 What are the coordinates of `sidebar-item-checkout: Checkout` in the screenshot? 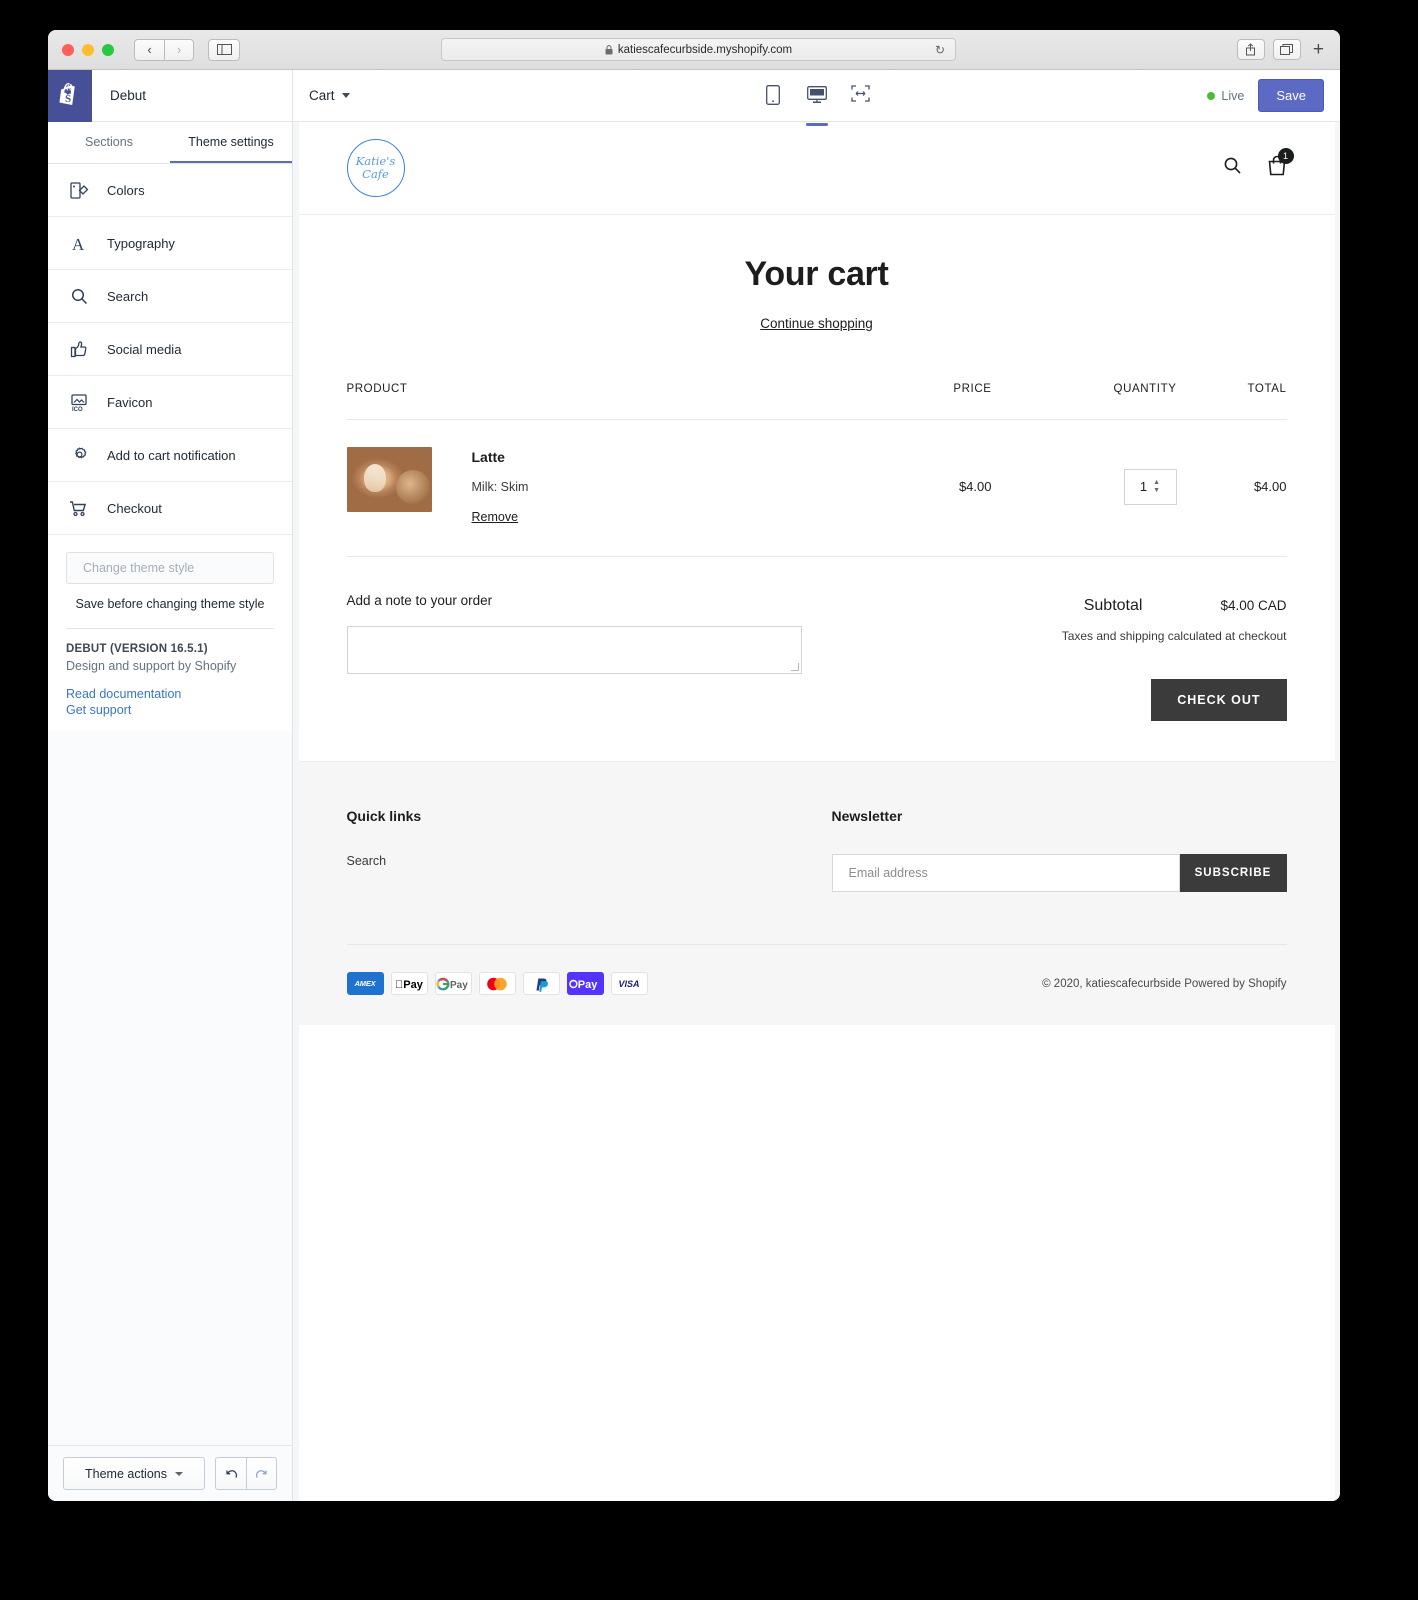 It's located at (170, 508).